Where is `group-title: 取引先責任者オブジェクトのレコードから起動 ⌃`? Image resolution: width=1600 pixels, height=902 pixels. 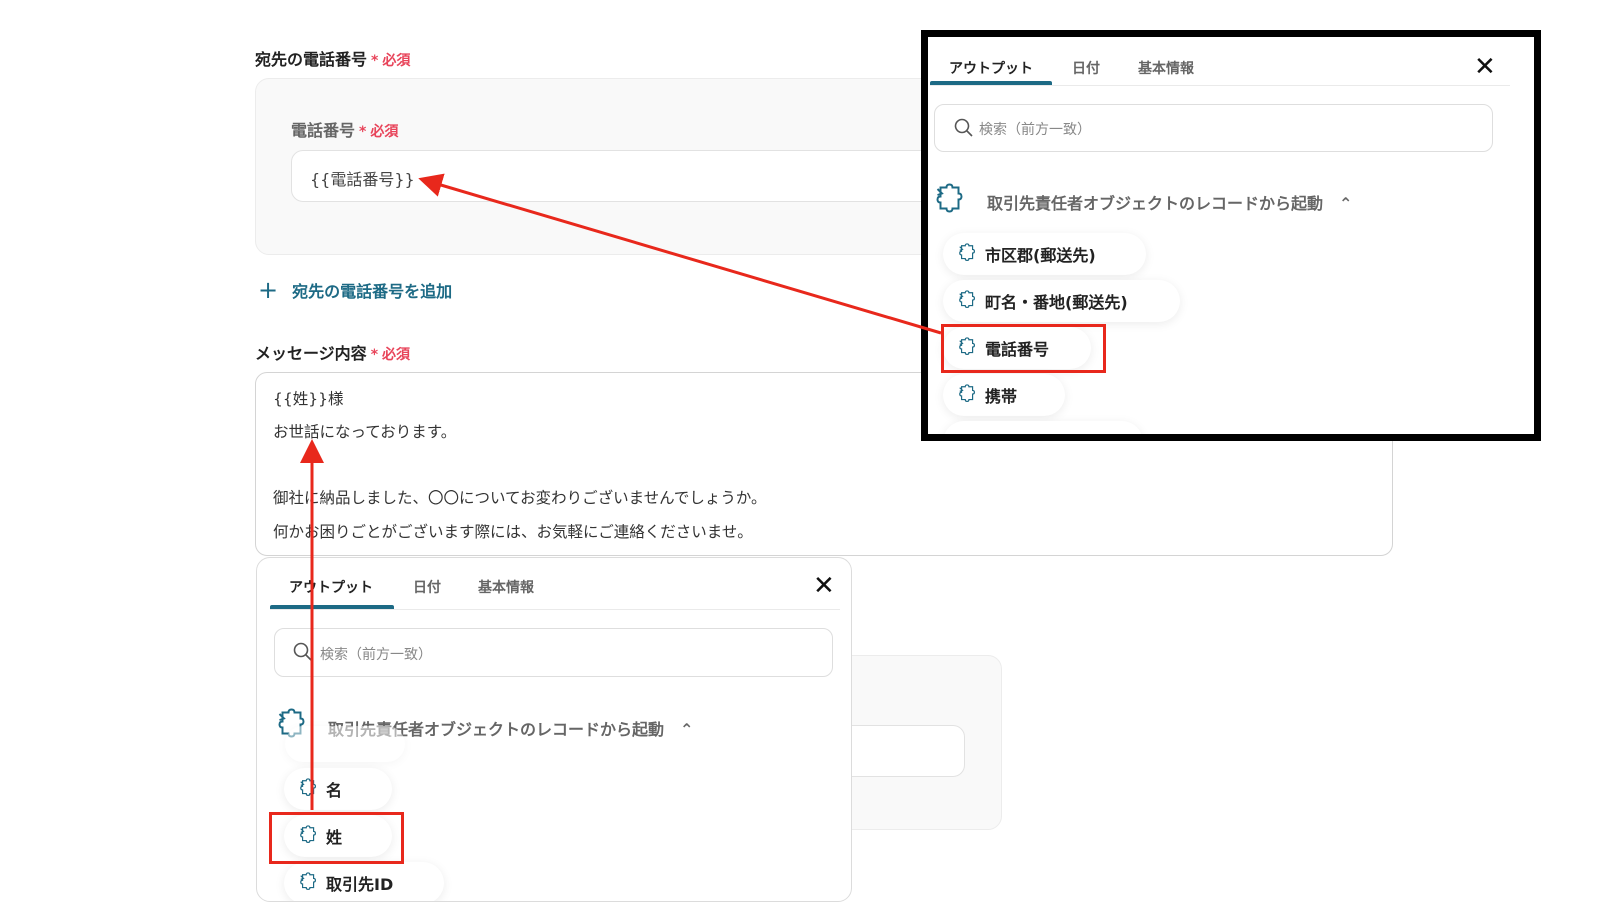
group-title: 取引先責任者オブジェクトのレコードから起動 ⌃ is located at coordinates (1169, 202).